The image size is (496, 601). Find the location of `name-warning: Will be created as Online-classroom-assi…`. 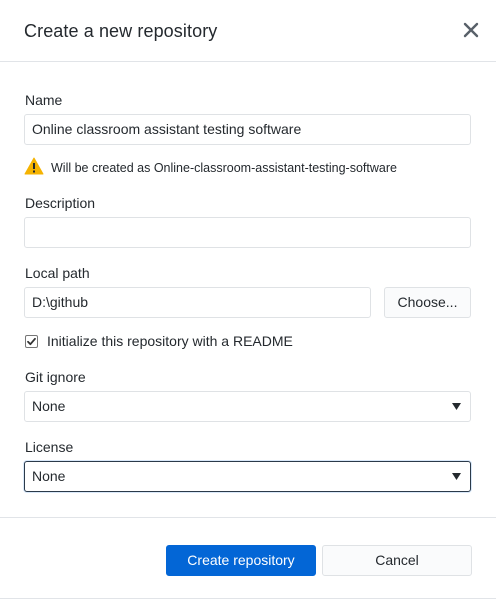

name-warning: Will be created as Online-classroom-assi… is located at coordinates (210, 168).